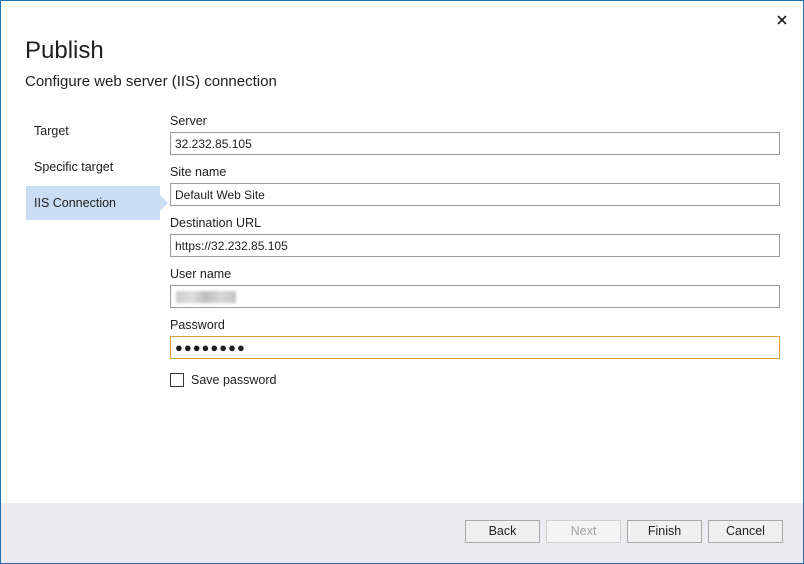  Describe the element at coordinates (475, 347) in the screenshot. I see `password-input` at that location.